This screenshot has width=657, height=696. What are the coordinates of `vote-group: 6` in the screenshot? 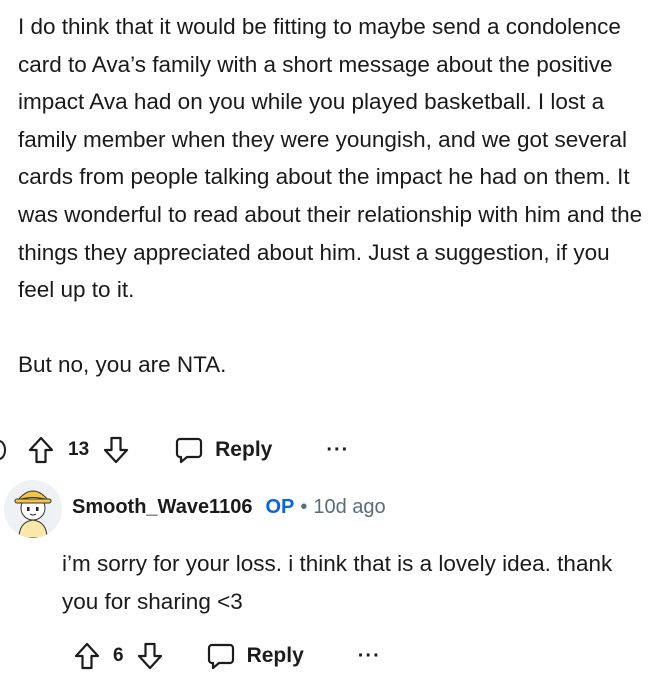 It's located at (118, 656).